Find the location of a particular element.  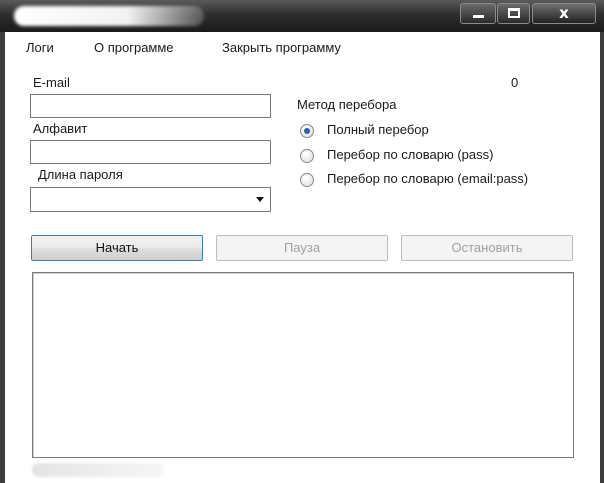

method-group-label: Метод перебора is located at coordinates (347, 104).